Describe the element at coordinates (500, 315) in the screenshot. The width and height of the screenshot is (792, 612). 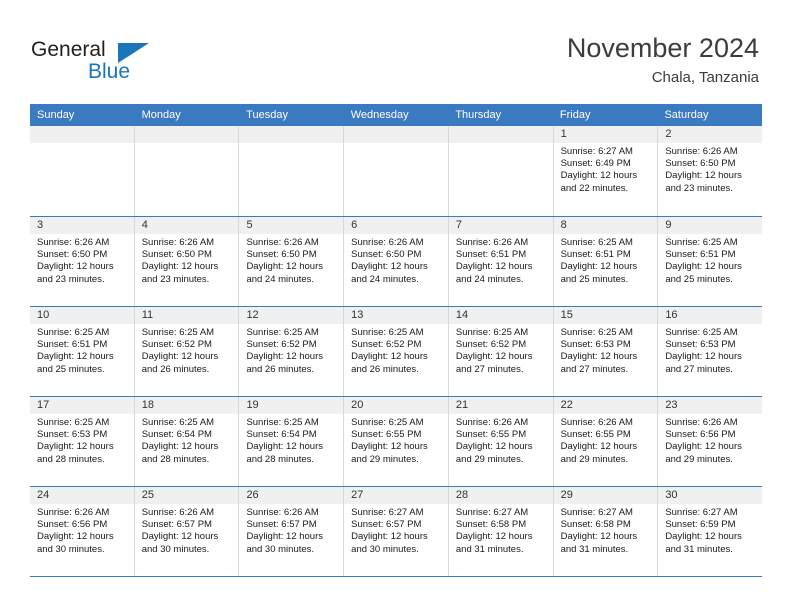
I see `day-number: 14` at that location.